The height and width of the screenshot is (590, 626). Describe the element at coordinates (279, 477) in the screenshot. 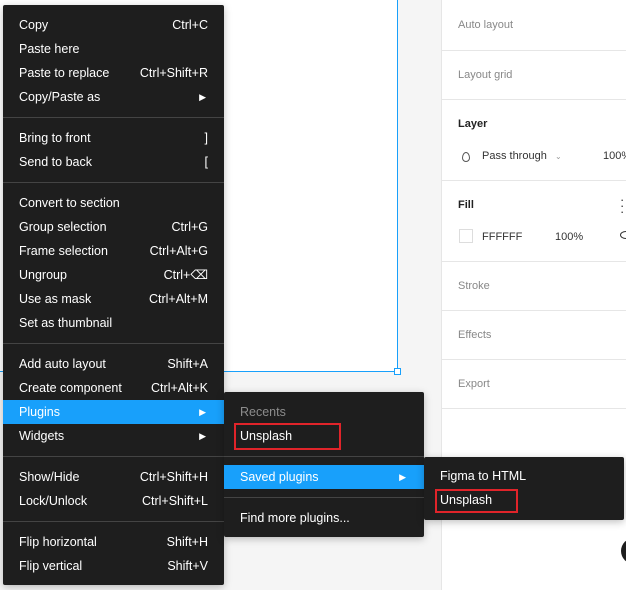

I see `menu-item-label: Saved plugins` at that location.